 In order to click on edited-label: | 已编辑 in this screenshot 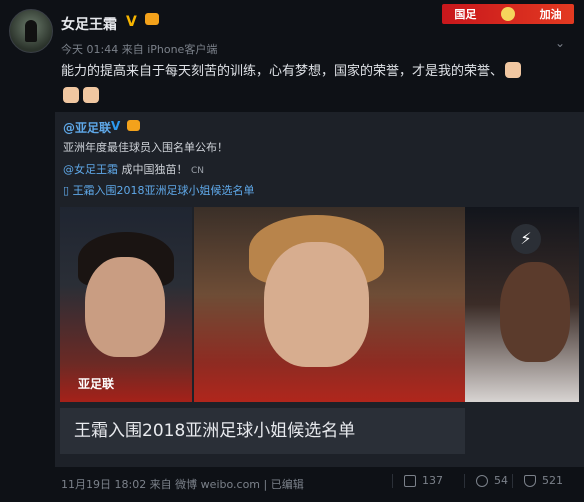, I will do `click(284, 484)`.